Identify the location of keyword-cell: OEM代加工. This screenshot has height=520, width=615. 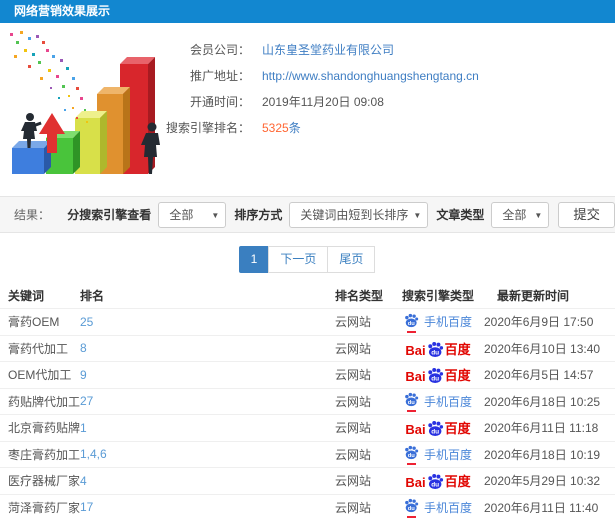
(40, 375).